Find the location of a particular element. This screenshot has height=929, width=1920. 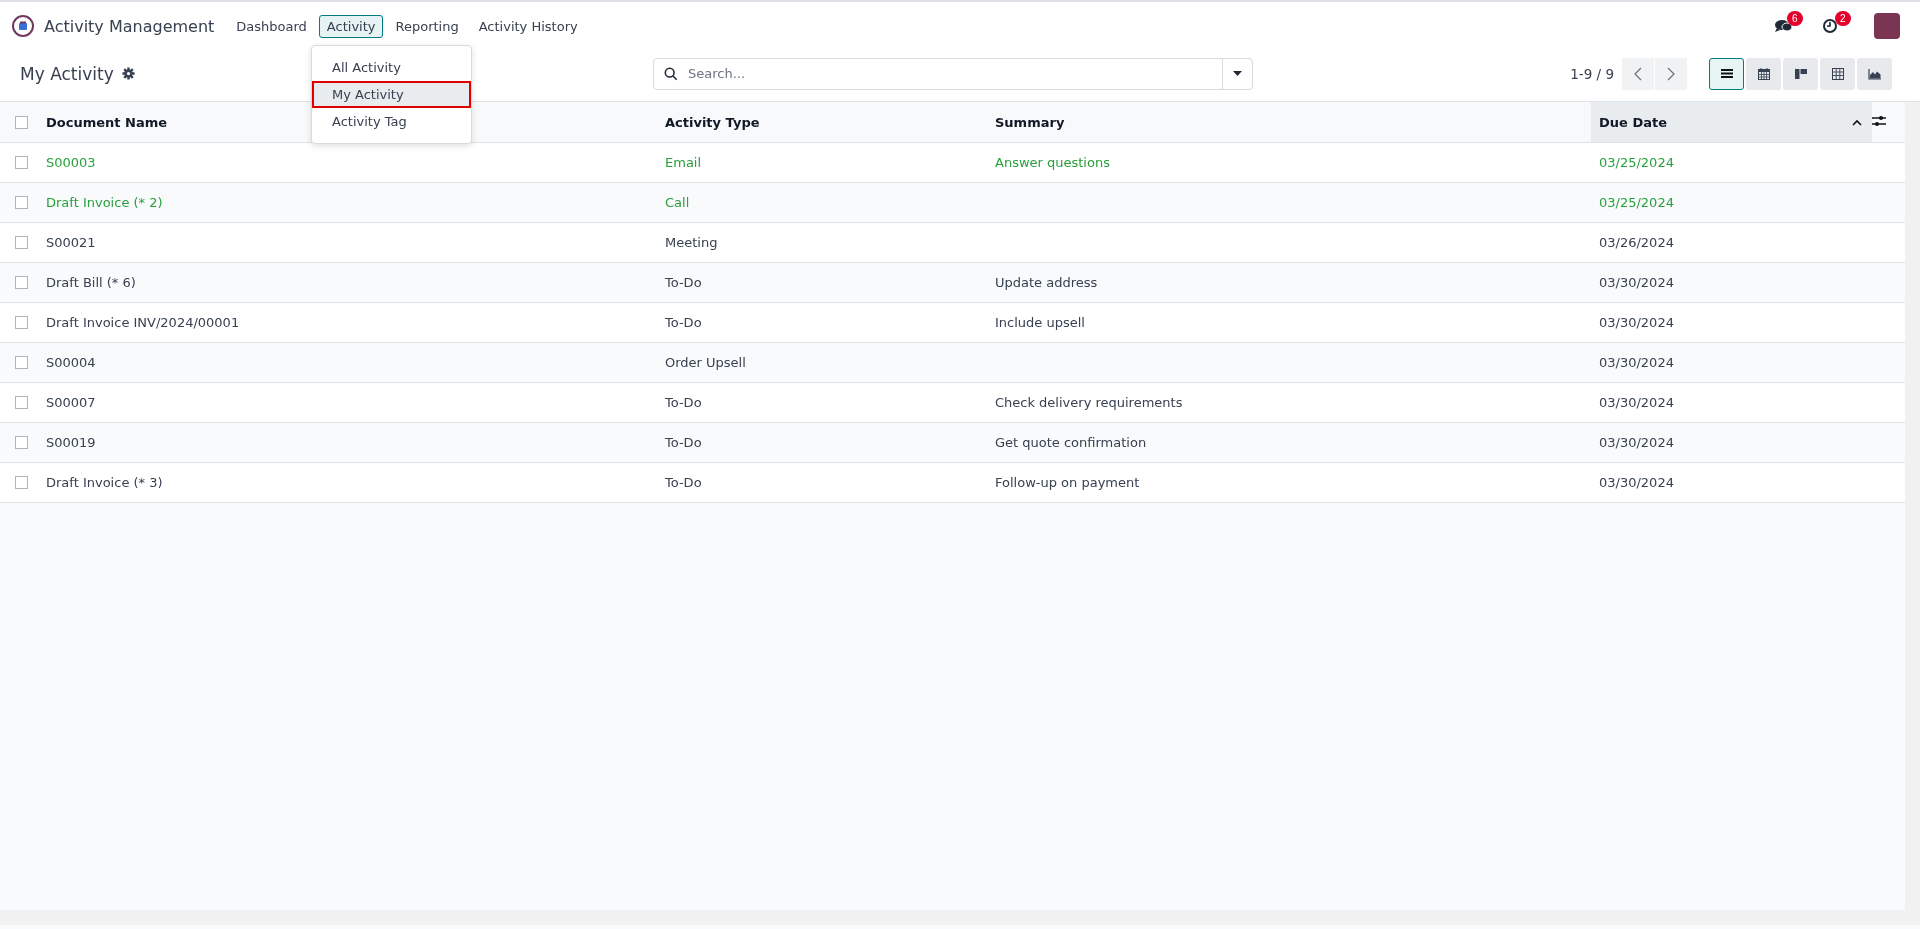

table-cell: Update address is located at coordinates (1046, 282).